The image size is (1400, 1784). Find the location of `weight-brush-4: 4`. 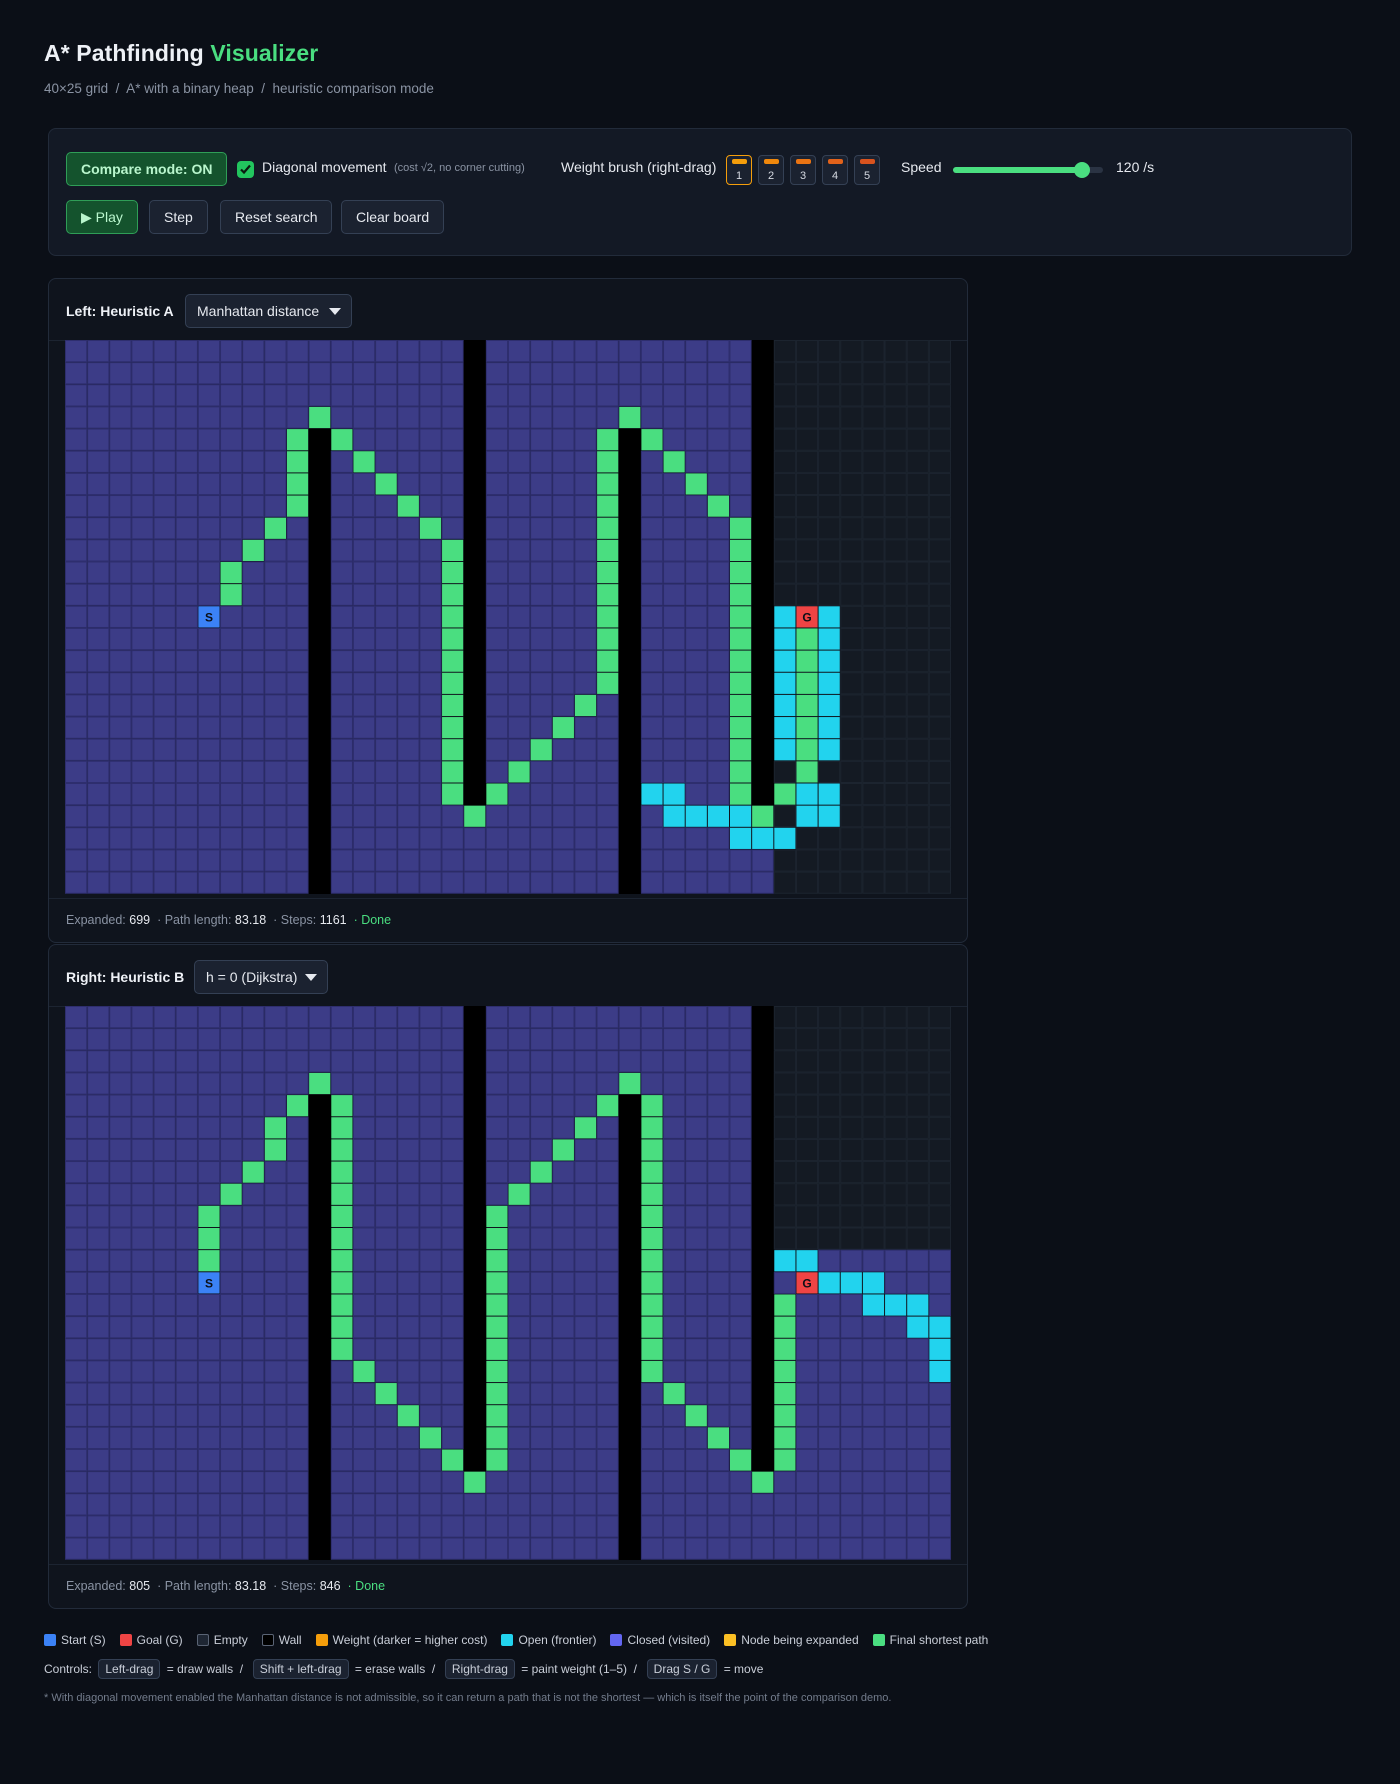

weight-brush-4: 4 is located at coordinates (835, 170).